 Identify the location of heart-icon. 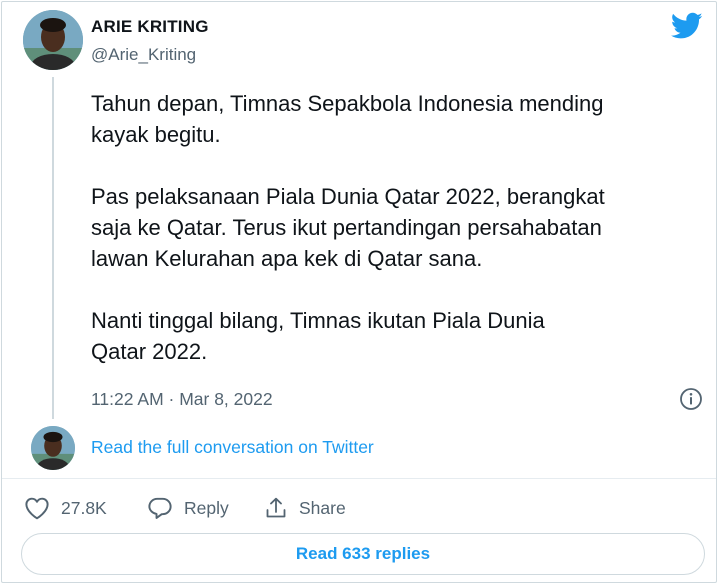
(37, 508).